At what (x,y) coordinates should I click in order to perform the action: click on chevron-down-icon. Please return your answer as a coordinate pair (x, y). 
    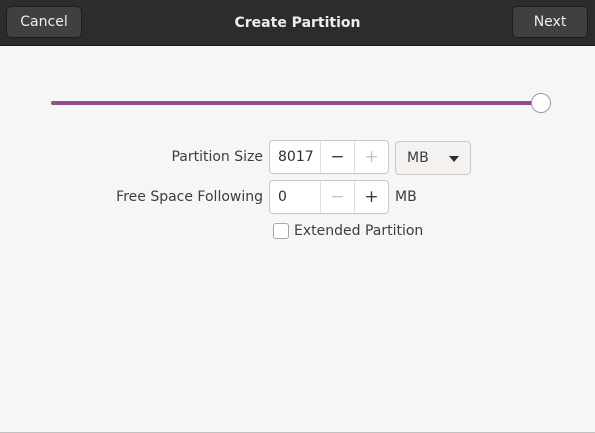
    Looking at the image, I should click on (454, 159).